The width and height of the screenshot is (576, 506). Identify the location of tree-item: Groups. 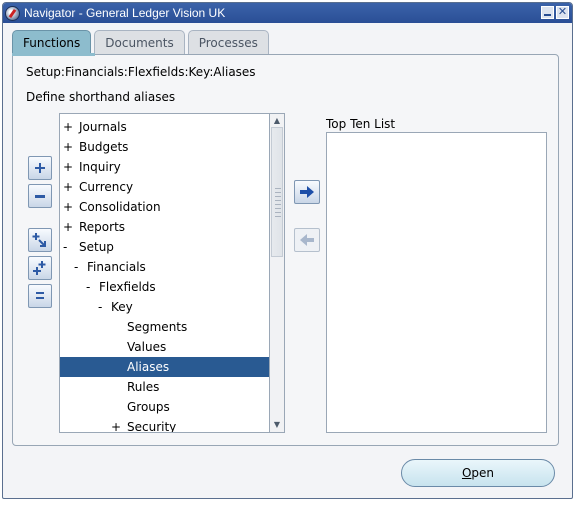
(164, 407).